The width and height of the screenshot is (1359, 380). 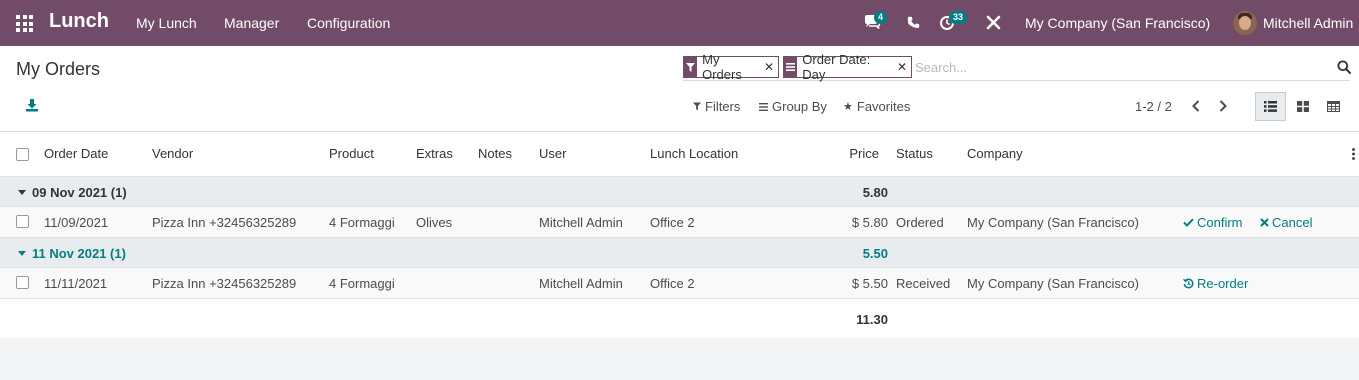 I want to click on cell-status: Ordered, so click(x=920, y=222).